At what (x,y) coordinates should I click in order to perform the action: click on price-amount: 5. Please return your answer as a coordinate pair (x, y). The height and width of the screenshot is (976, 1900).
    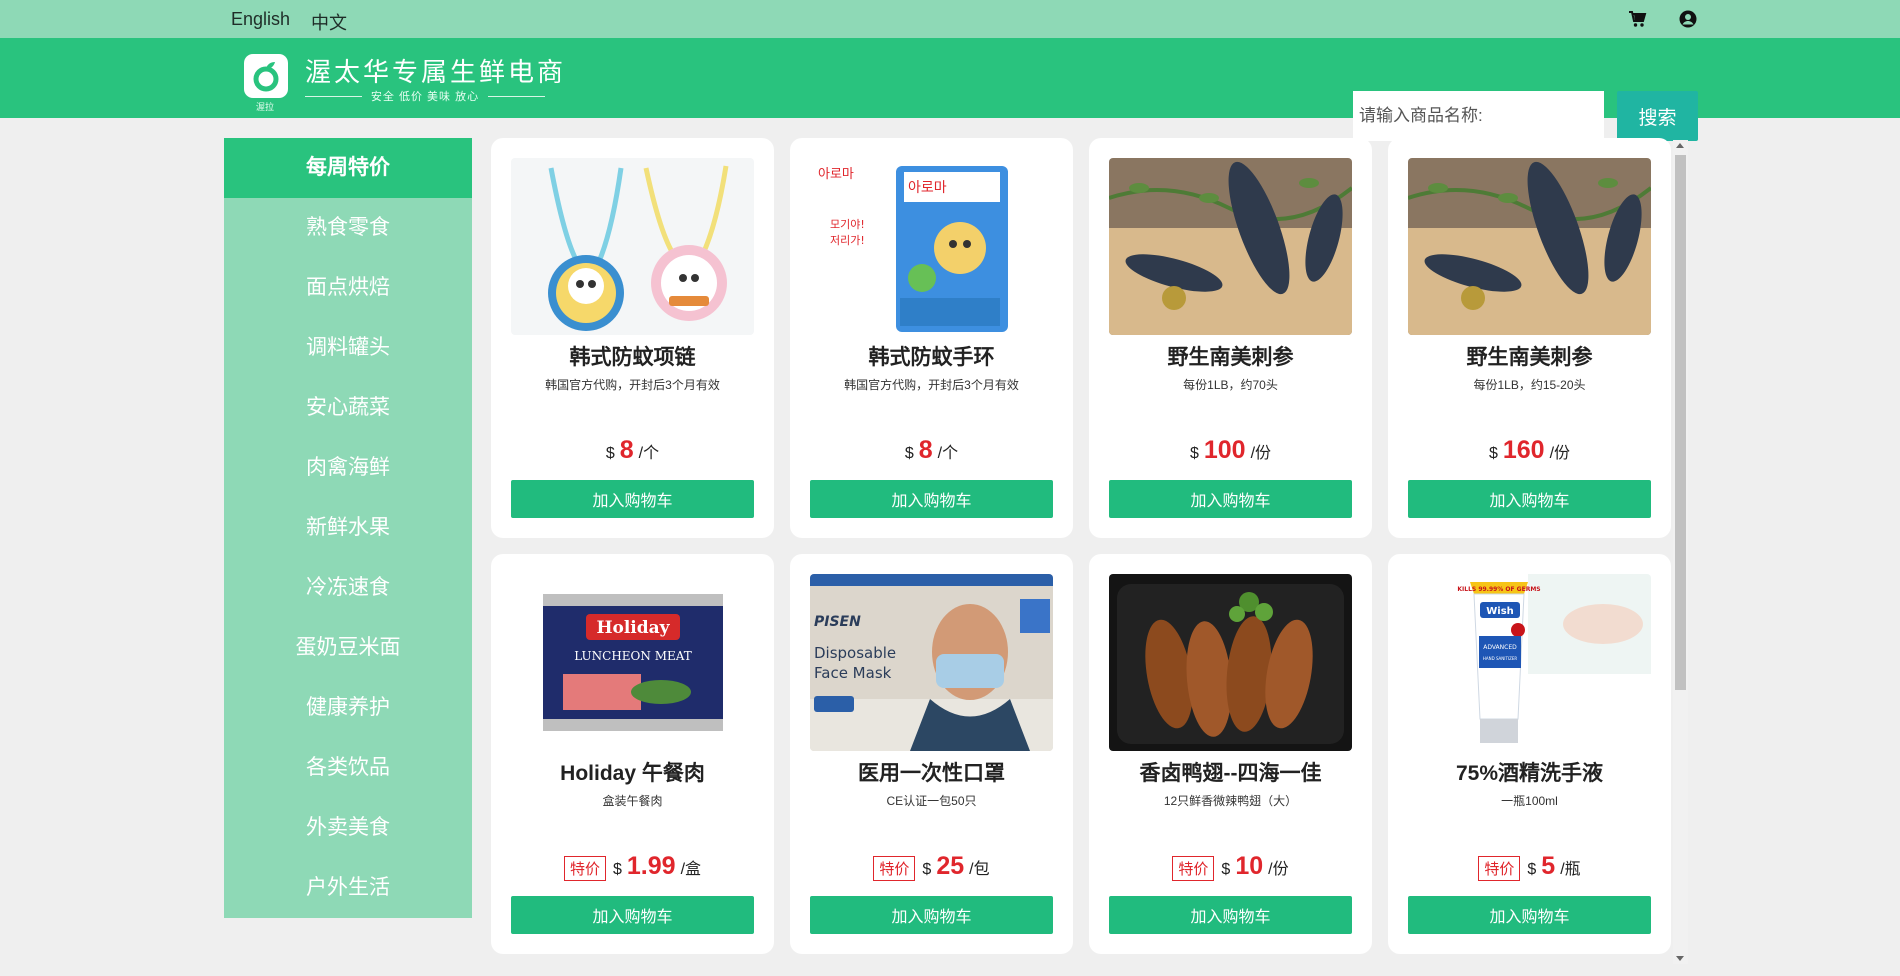
    Looking at the image, I should click on (1548, 866).